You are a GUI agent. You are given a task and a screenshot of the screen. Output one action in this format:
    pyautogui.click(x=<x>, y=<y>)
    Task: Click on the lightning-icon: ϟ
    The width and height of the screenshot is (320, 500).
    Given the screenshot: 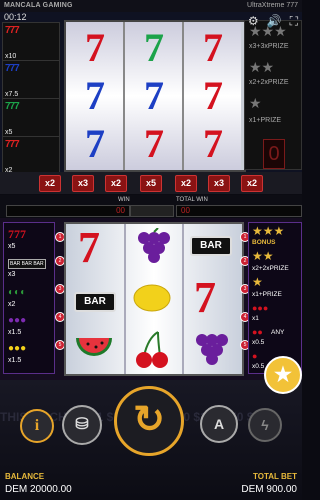 What is the action you would take?
    pyautogui.click(x=265, y=425)
    